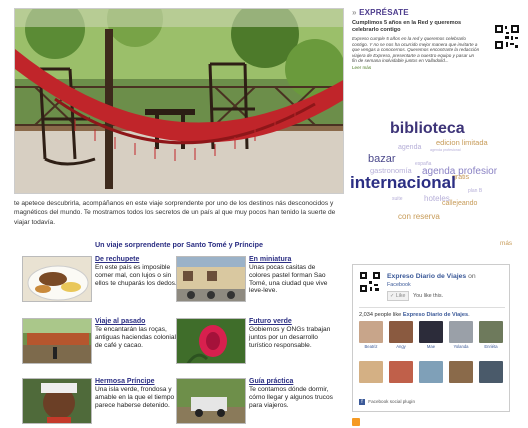 The width and height of the screenshot is (528, 428). Describe the element at coordinates (419, 216) in the screenshot. I see `tag-link: con reserva` at that location.